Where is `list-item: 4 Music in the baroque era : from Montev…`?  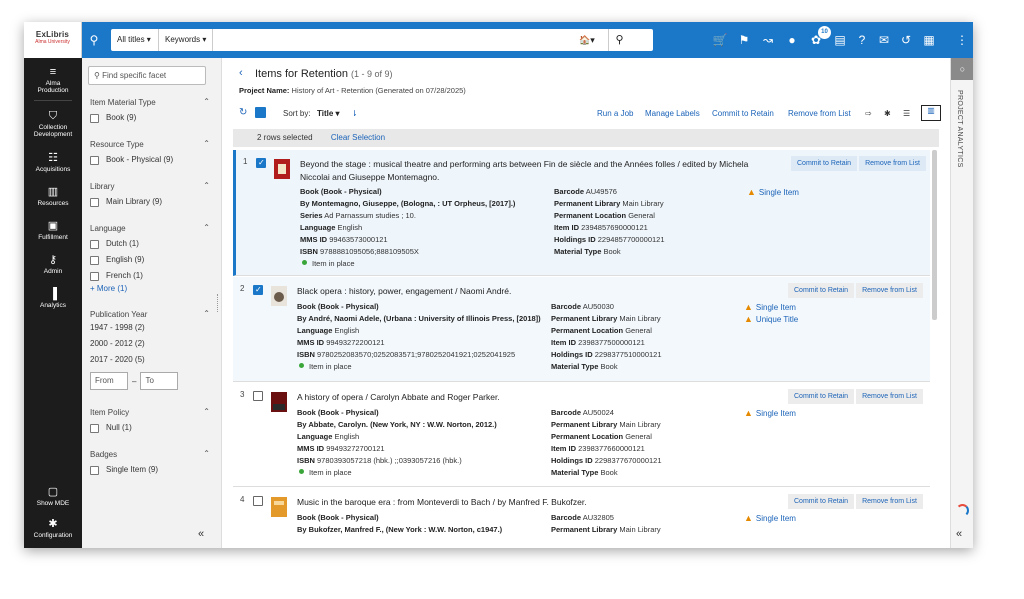
list-item: 4 Music in the baroque era : from Montev… is located at coordinates (581, 518).